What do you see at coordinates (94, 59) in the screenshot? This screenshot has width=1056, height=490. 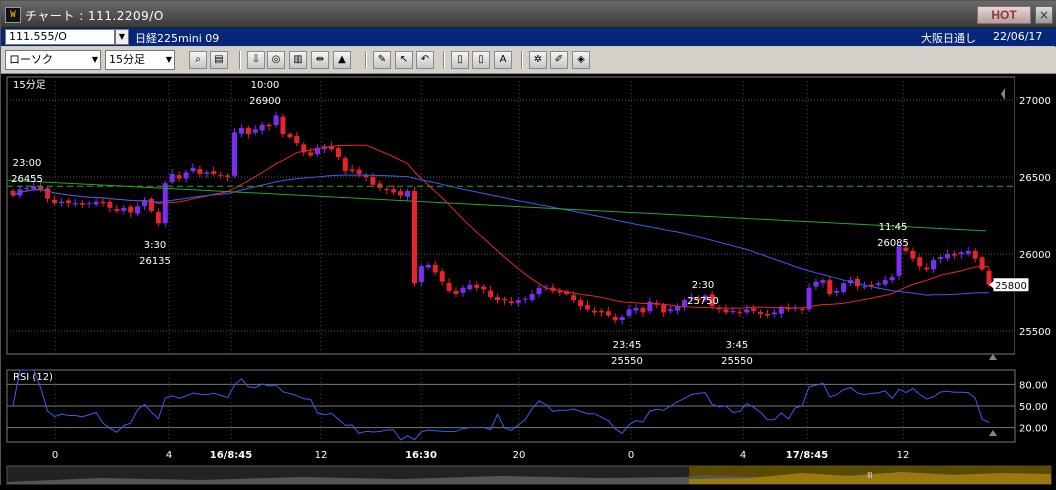 I see `chevron-down-icon: ▼` at bounding box center [94, 59].